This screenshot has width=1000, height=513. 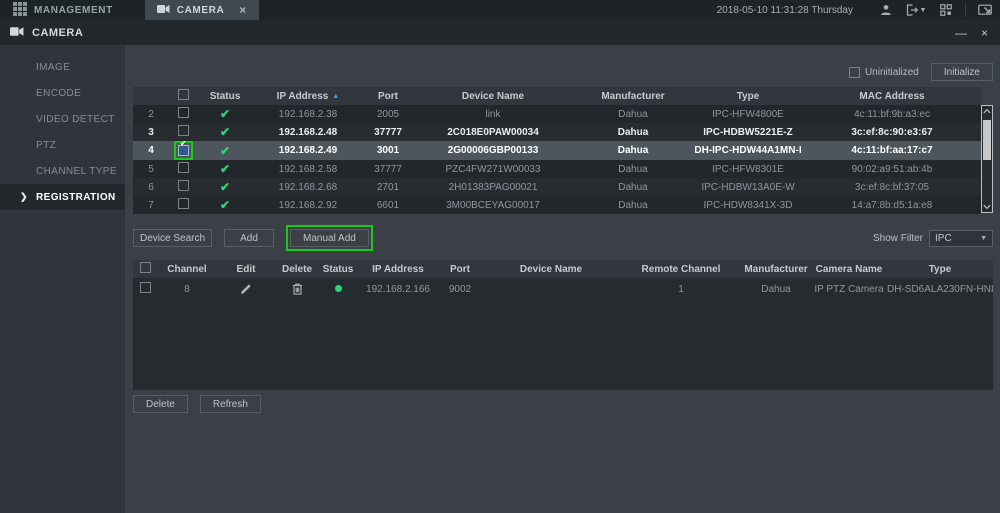 What do you see at coordinates (946, 10) in the screenshot?
I see `qr-code-icon` at bounding box center [946, 10].